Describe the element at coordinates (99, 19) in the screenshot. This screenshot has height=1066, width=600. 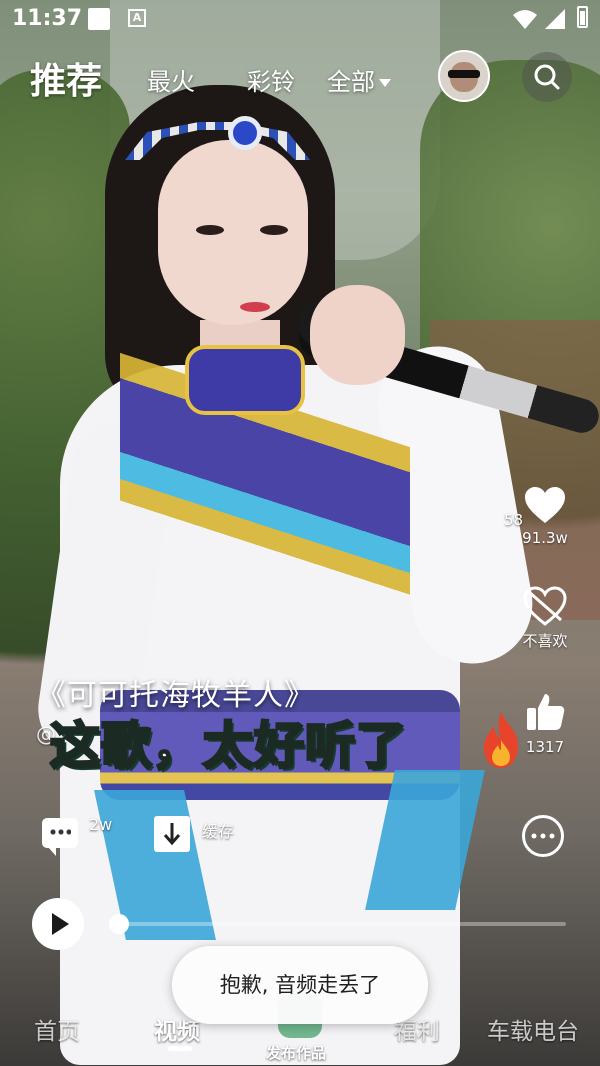
I see `notification-square-icon` at that location.